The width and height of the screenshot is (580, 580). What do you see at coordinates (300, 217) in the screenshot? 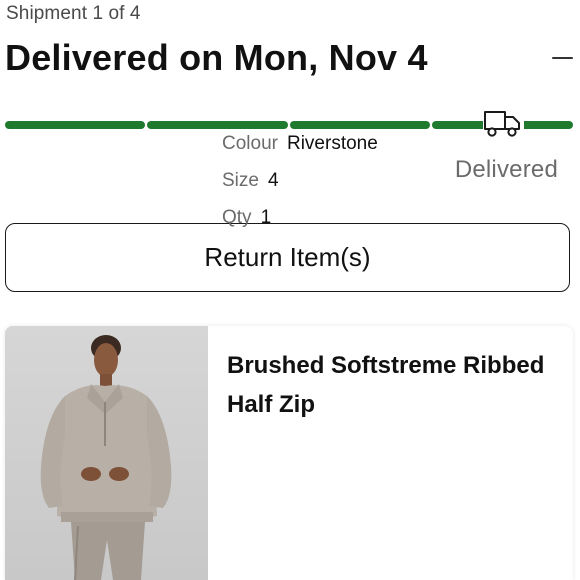
I see `detail-row-qty: Qty 1` at bounding box center [300, 217].